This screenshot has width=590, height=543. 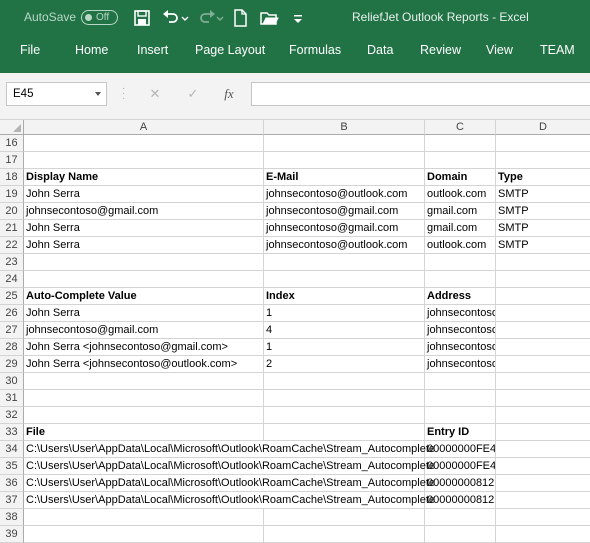 What do you see at coordinates (12, 313) in the screenshot?
I see `row-header: 26` at bounding box center [12, 313].